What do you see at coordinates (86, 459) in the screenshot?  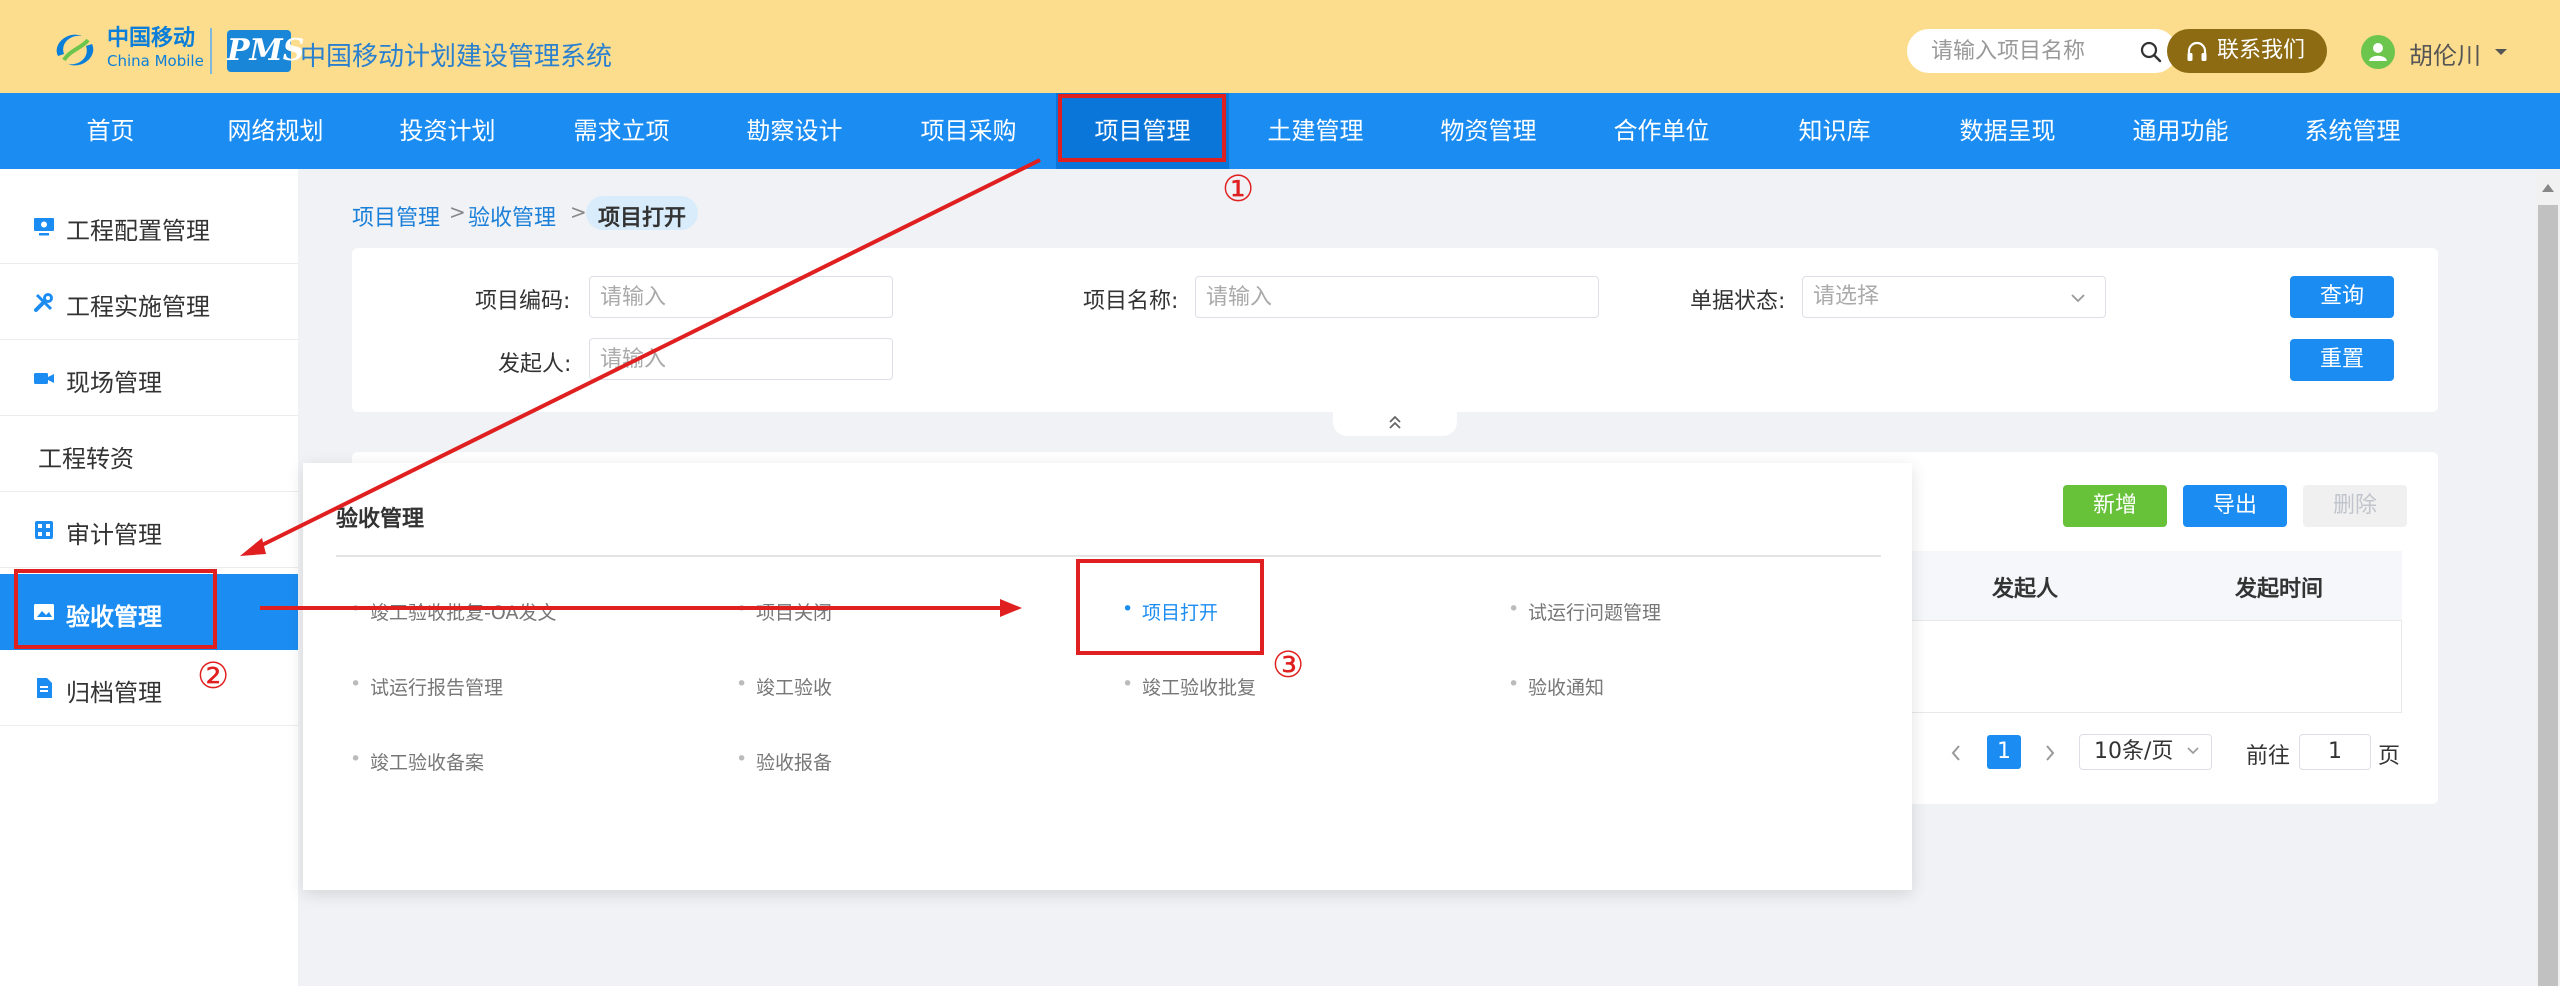 I see `sidebar-item-label: 工程转资` at bounding box center [86, 459].